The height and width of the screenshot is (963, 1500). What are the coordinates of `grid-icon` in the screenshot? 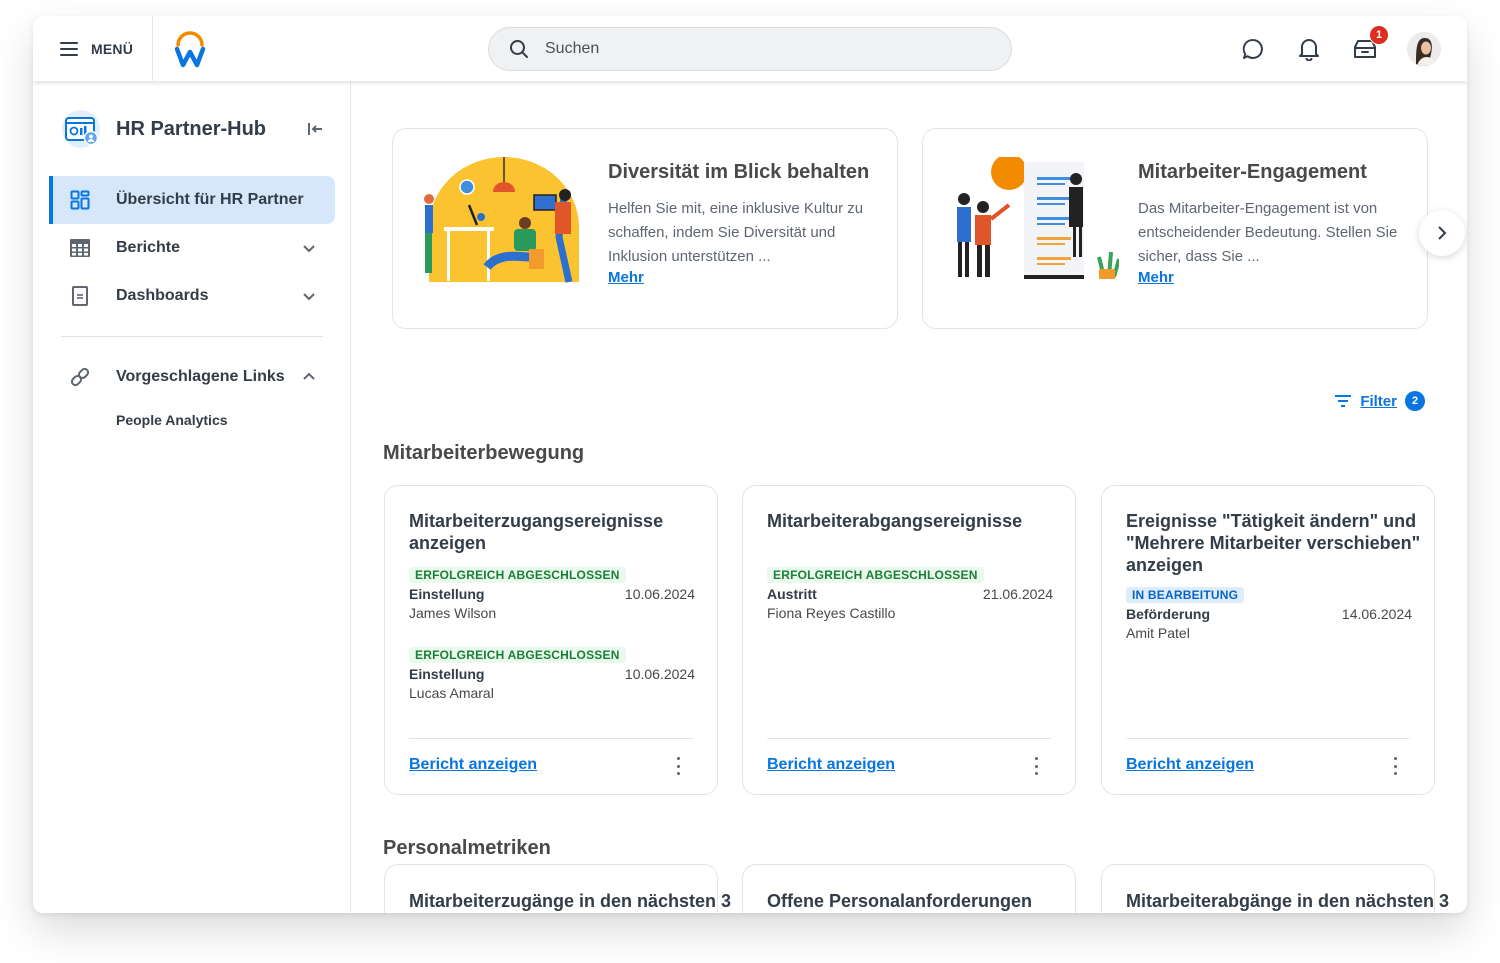 It's located at (80, 200).